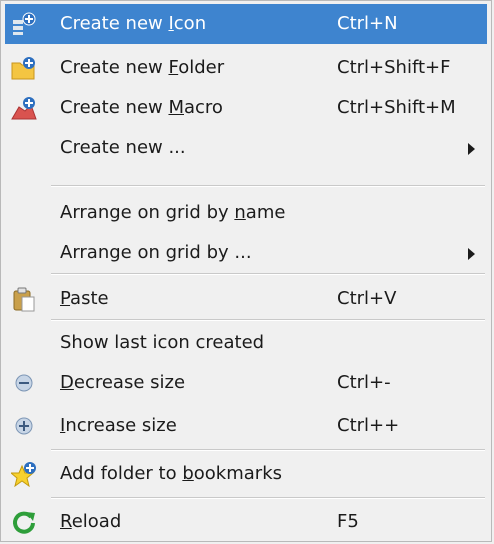 The height and width of the screenshot is (544, 494). What do you see at coordinates (246, 24) in the screenshot?
I see `menu-item-create-new-icon: Create new Icon Ctrl+N` at bounding box center [246, 24].